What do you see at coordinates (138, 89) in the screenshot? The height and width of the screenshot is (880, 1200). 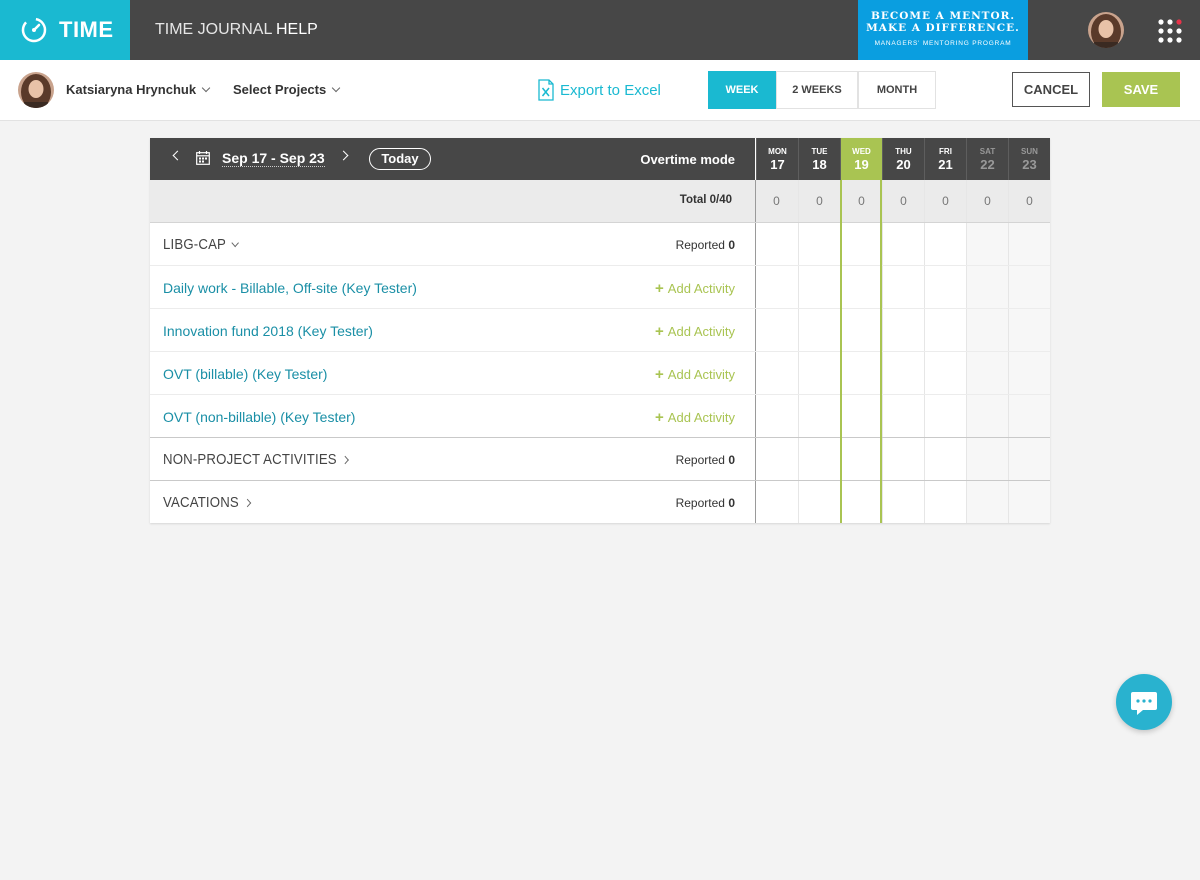 I see `user-selector: Katsiaryna Hrynchuk` at bounding box center [138, 89].